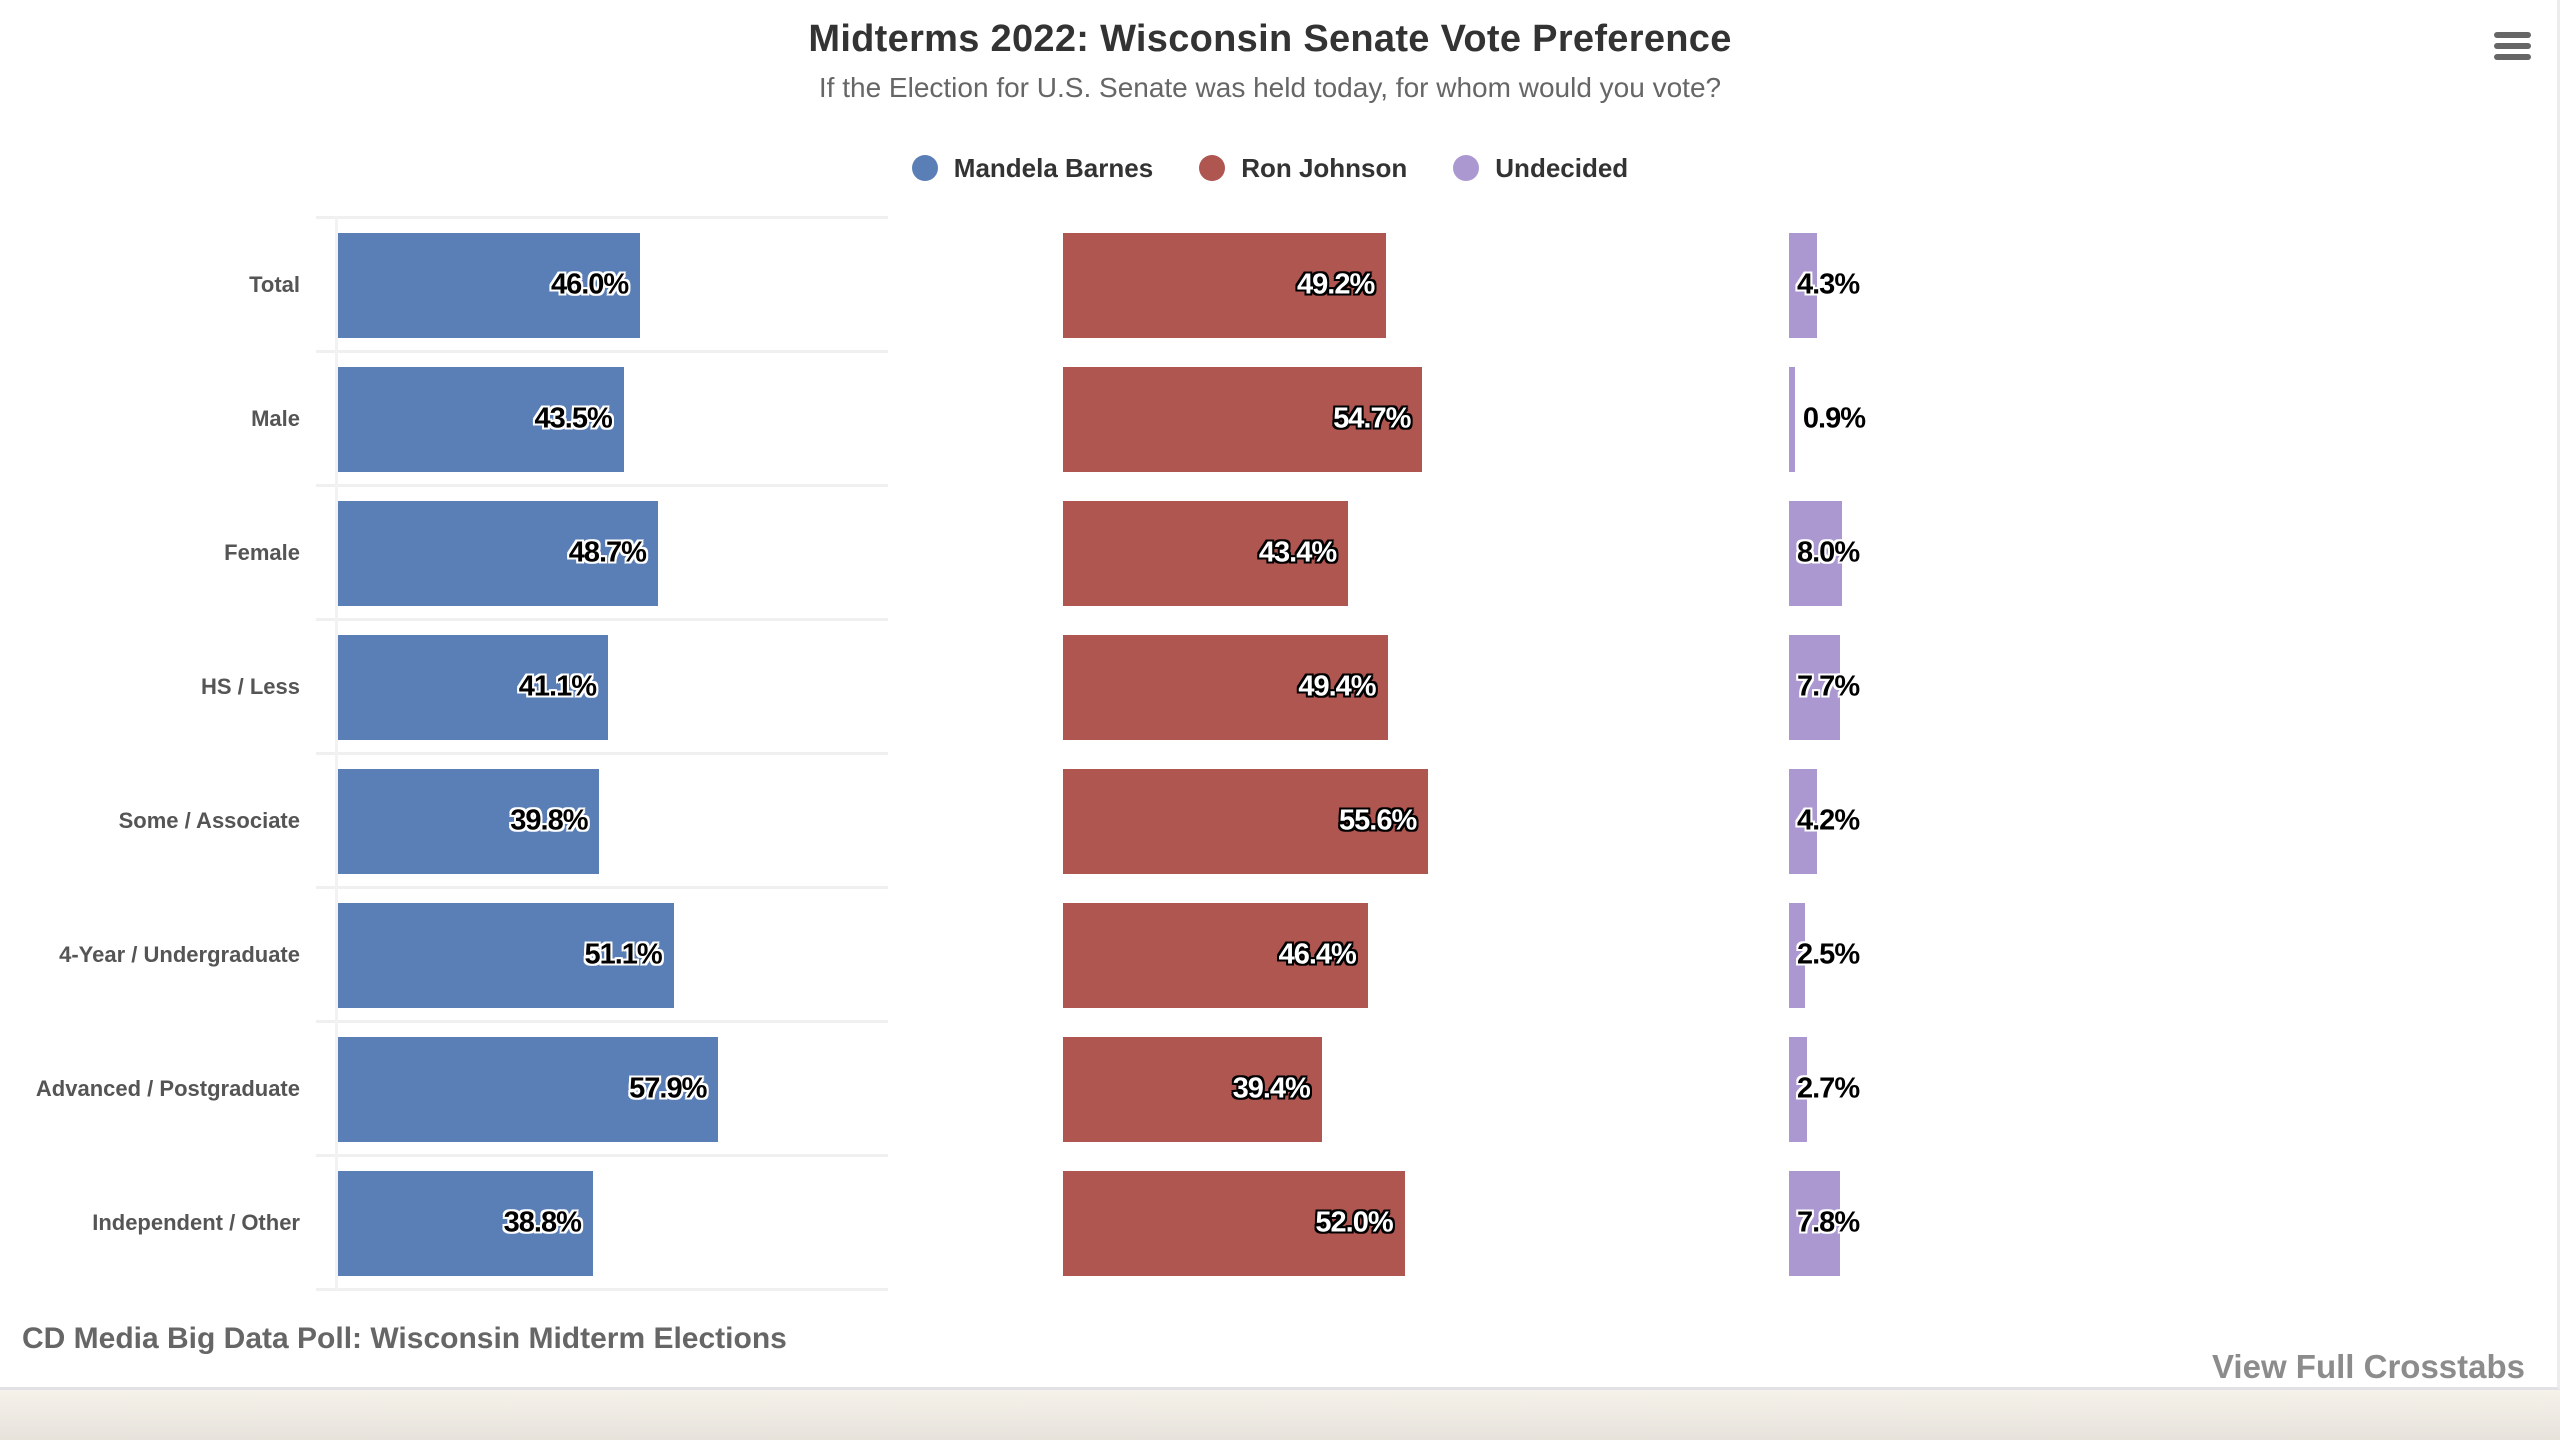 This screenshot has height=1440, width=2560. I want to click on category-label: Advanced / Postgraduate, so click(167, 1088).